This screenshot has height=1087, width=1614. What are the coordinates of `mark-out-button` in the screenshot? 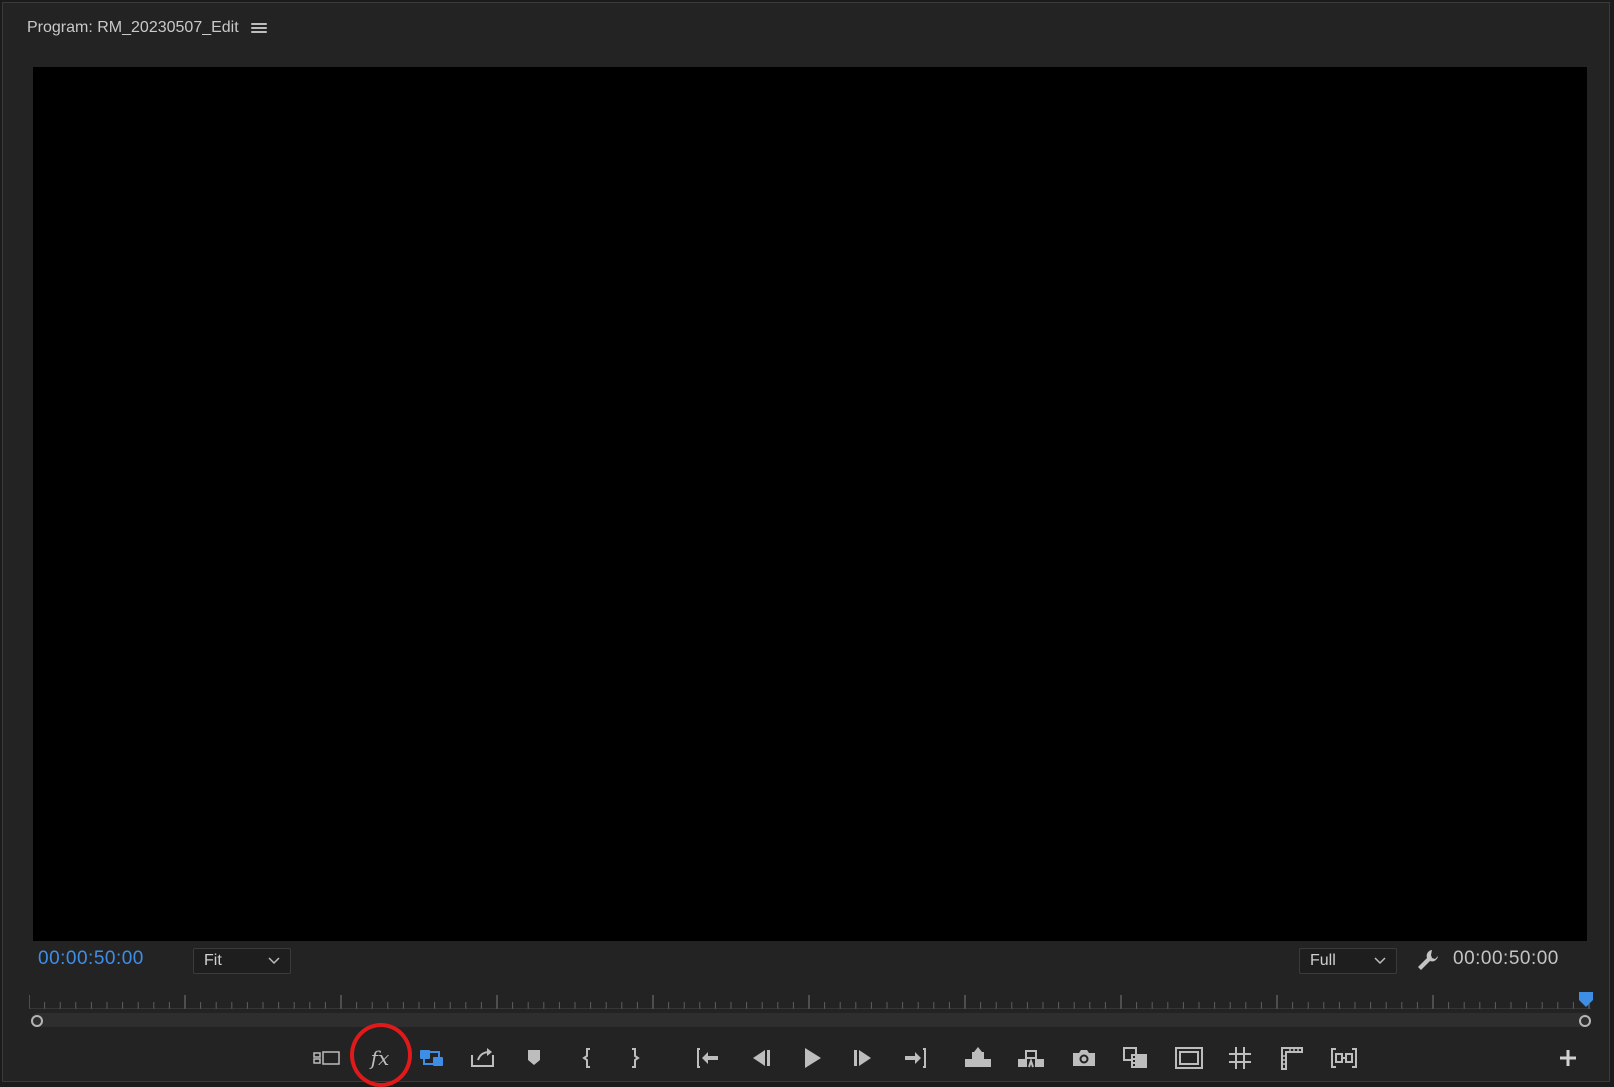 It's located at (634, 1058).